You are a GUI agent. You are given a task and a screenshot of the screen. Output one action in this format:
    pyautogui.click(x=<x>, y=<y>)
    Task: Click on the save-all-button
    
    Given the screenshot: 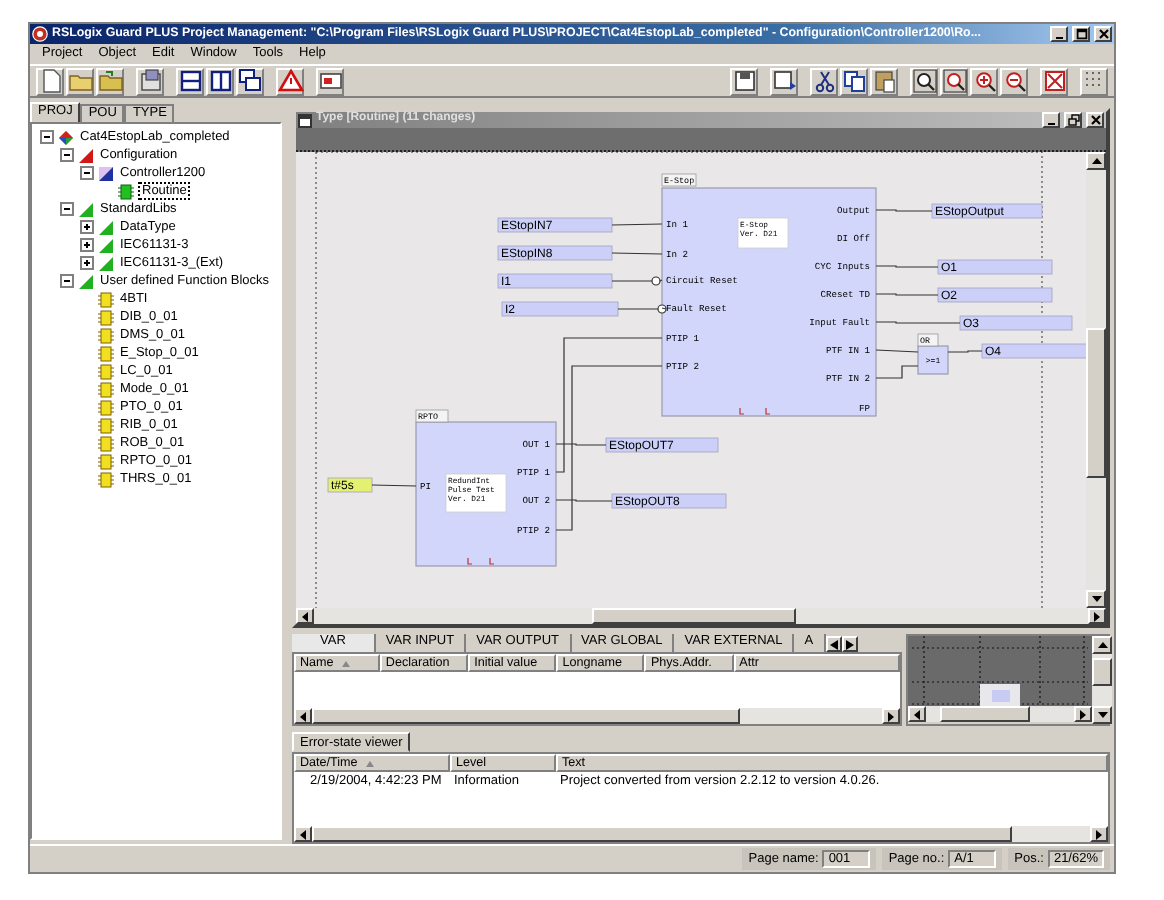 What is the action you would take?
    pyautogui.click(x=784, y=81)
    